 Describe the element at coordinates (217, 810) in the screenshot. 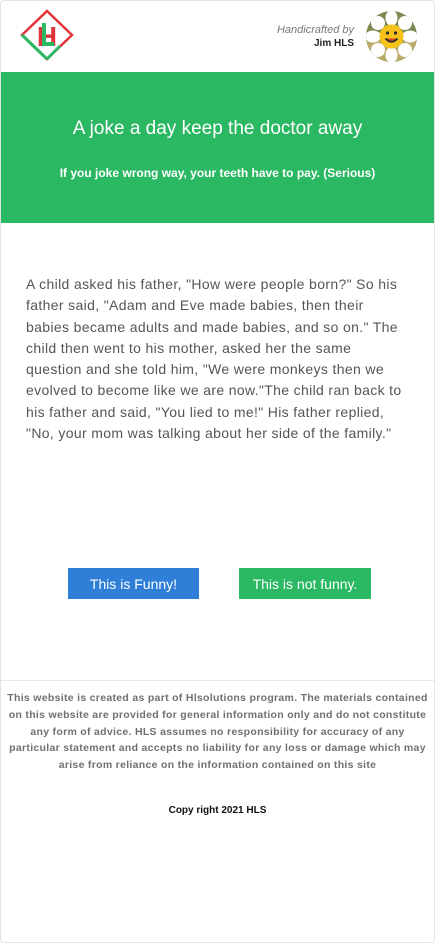

I see `footer-copyright: Copy right 2021 HLS` at that location.